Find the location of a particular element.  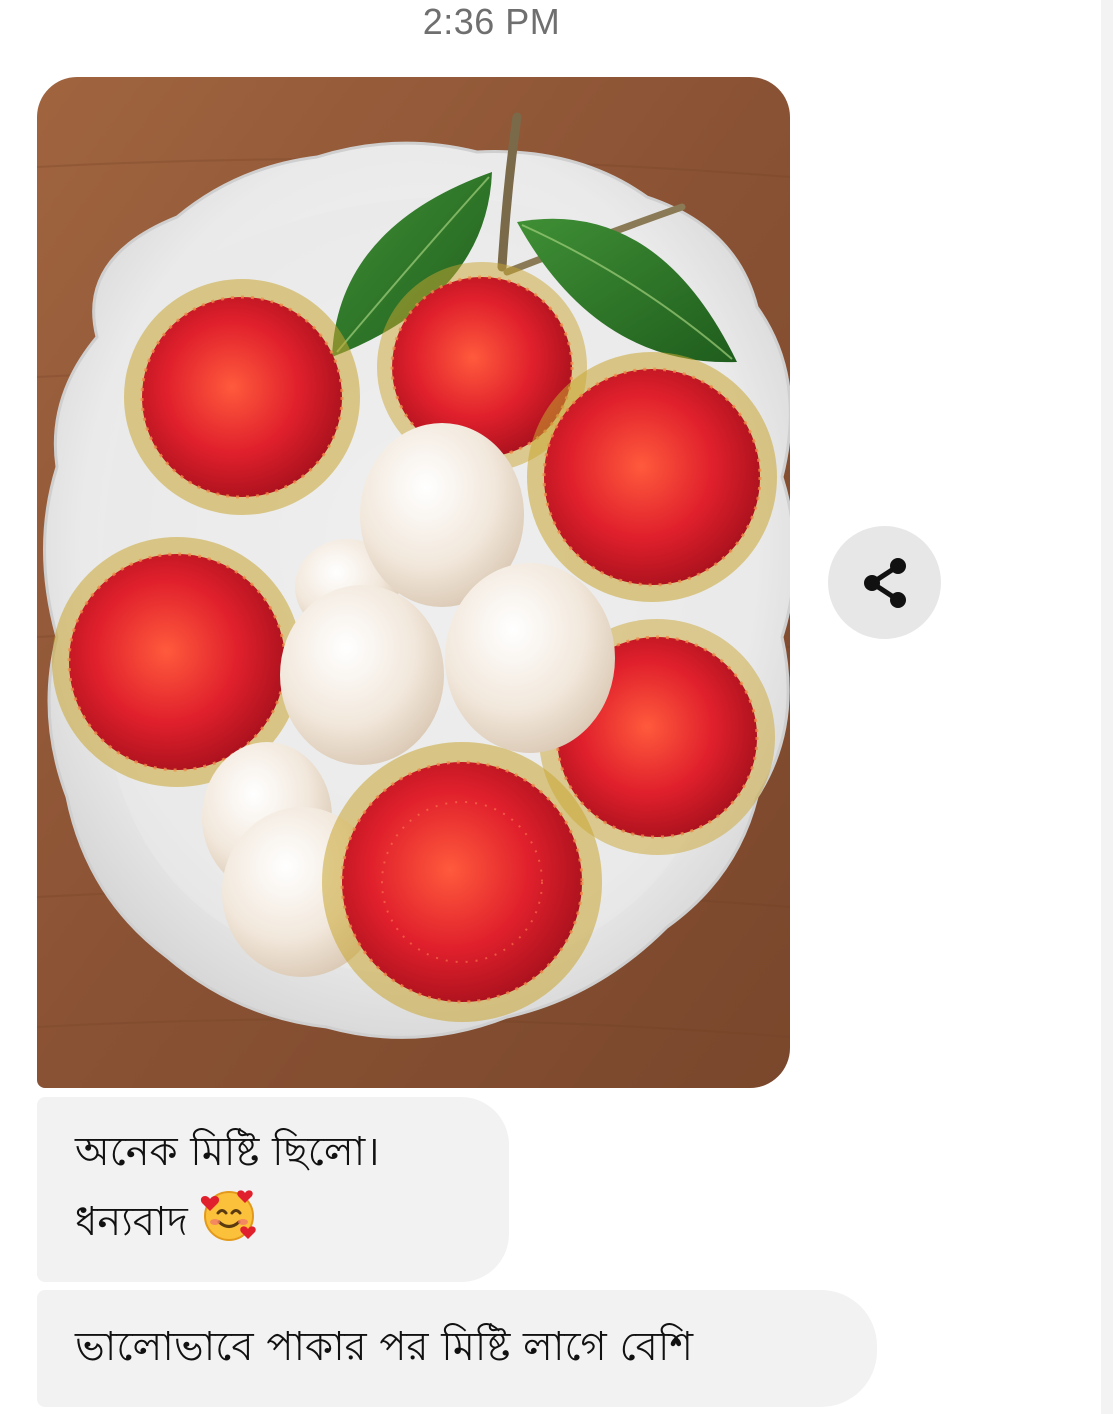

share-button is located at coordinates (884, 582).